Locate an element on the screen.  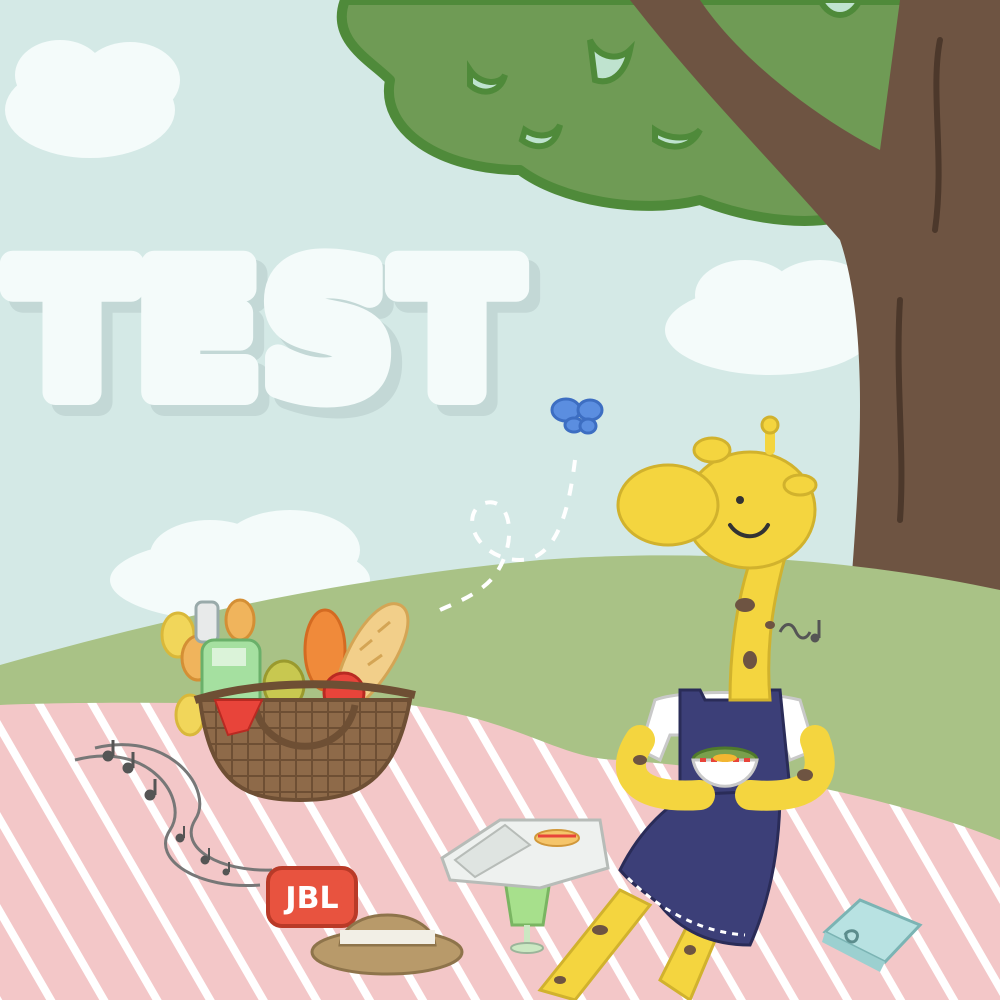
sky-text: TEST TEST is located at coordinates (270, 337).